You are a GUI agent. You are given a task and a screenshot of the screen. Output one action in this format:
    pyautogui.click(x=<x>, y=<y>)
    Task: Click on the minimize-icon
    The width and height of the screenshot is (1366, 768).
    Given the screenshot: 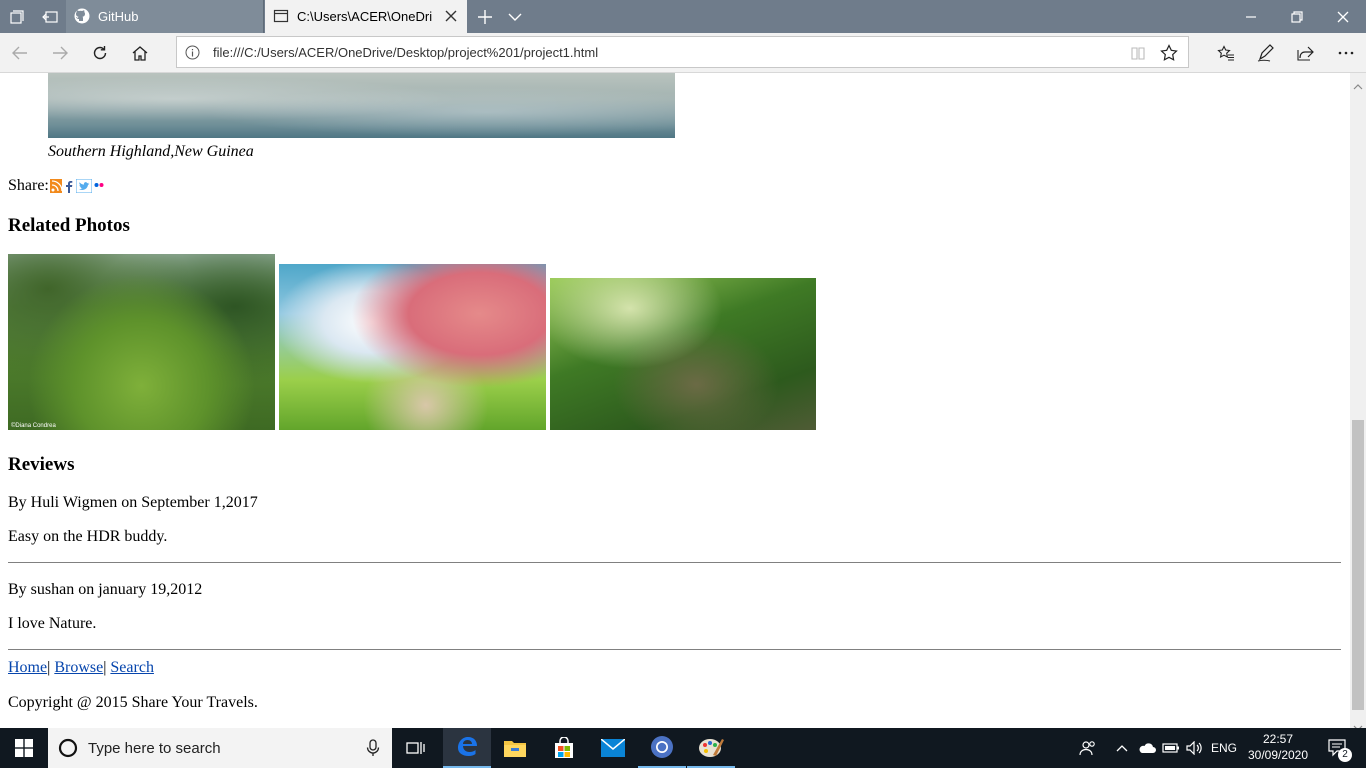 What is the action you would take?
    pyautogui.click(x=1251, y=16)
    